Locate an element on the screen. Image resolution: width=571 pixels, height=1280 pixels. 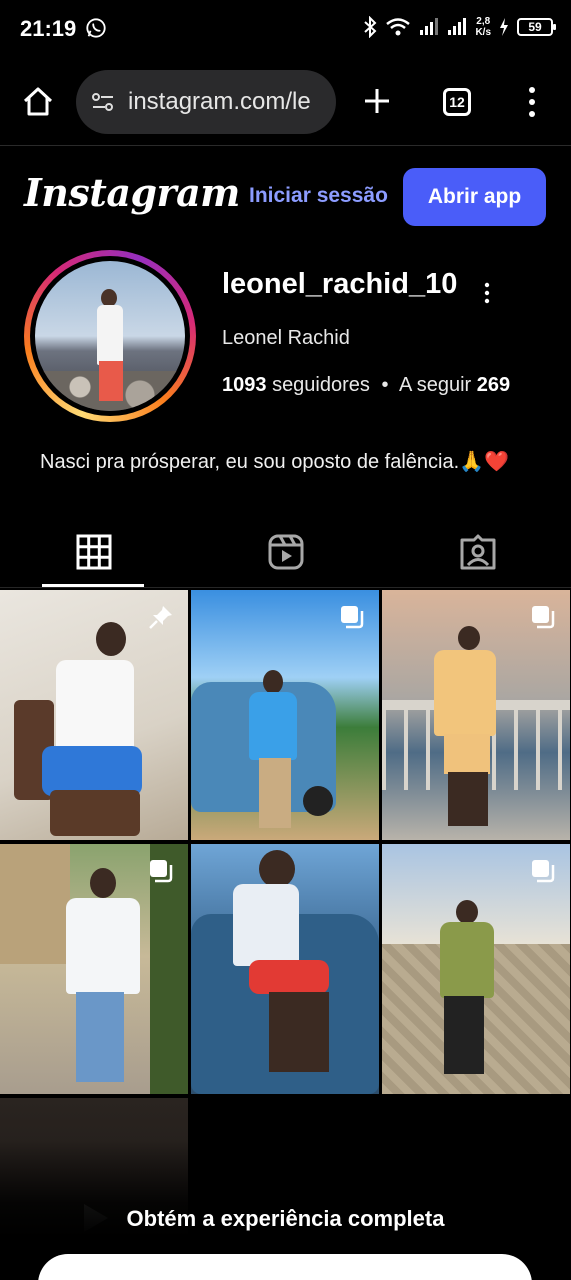
following-count: 269 is located at coordinates (493, 385).